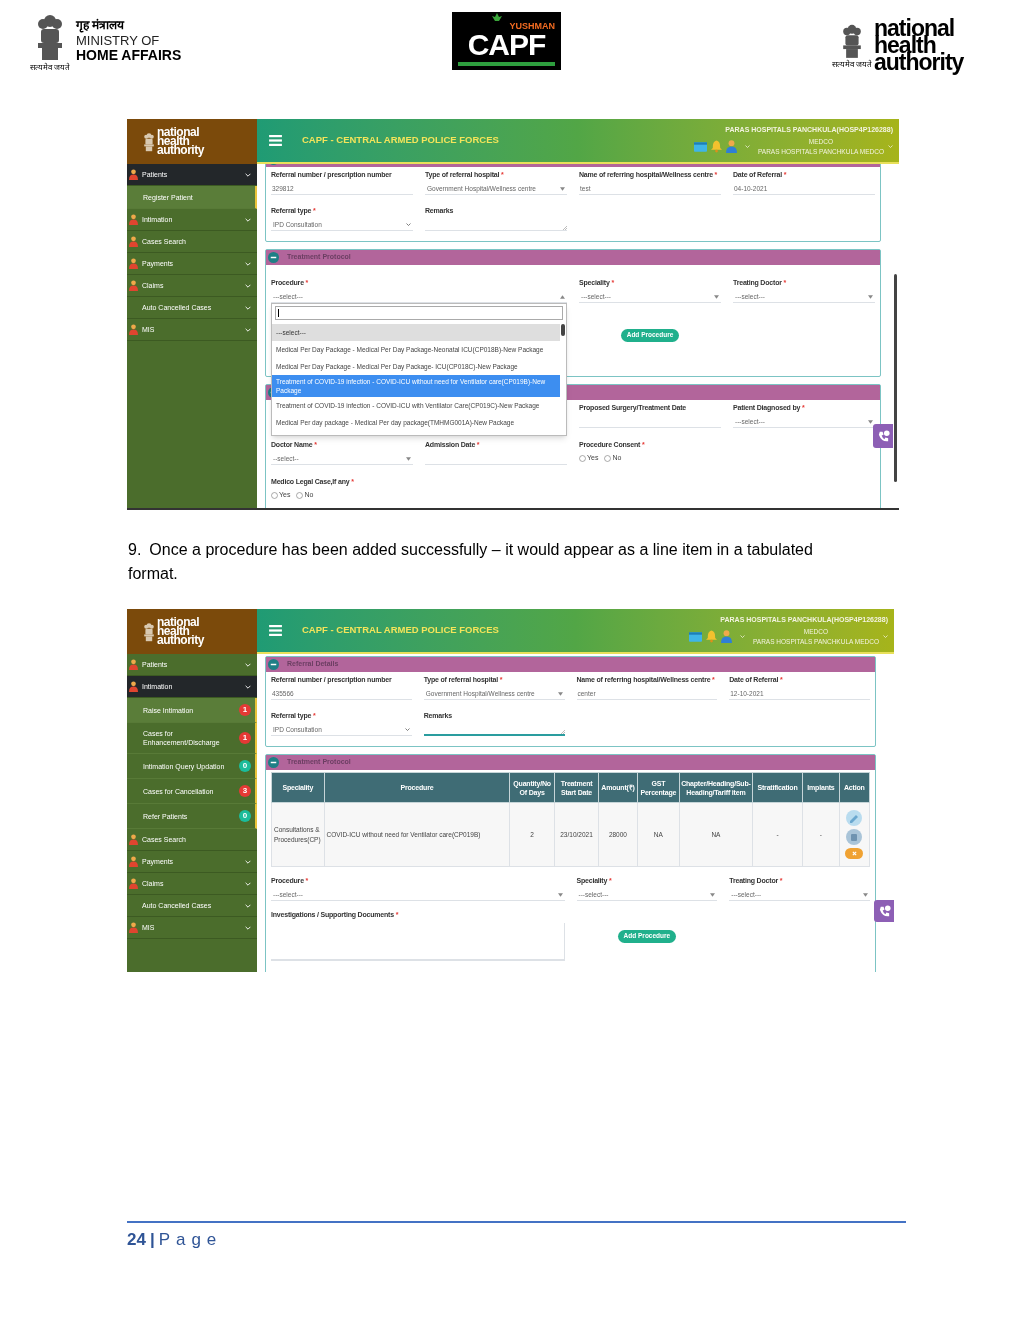 This screenshot has height=1325, width=1024. I want to click on page-number: 24, so click(136, 1240).